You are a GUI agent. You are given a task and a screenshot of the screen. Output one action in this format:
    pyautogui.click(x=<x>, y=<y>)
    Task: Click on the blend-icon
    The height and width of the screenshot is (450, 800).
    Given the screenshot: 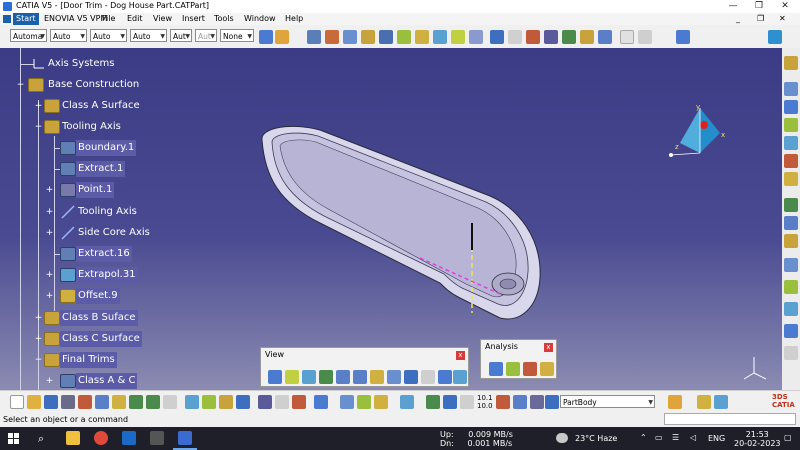 What is the action you would take?
    pyautogui.click(x=476, y=37)
    